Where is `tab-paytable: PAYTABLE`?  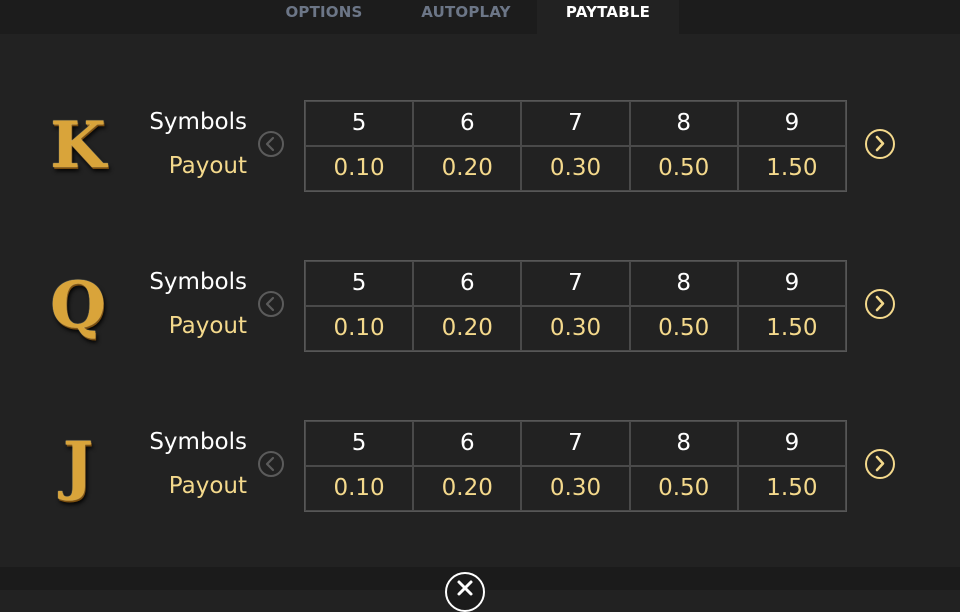 tab-paytable: PAYTABLE is located at coordinates (608, 17).